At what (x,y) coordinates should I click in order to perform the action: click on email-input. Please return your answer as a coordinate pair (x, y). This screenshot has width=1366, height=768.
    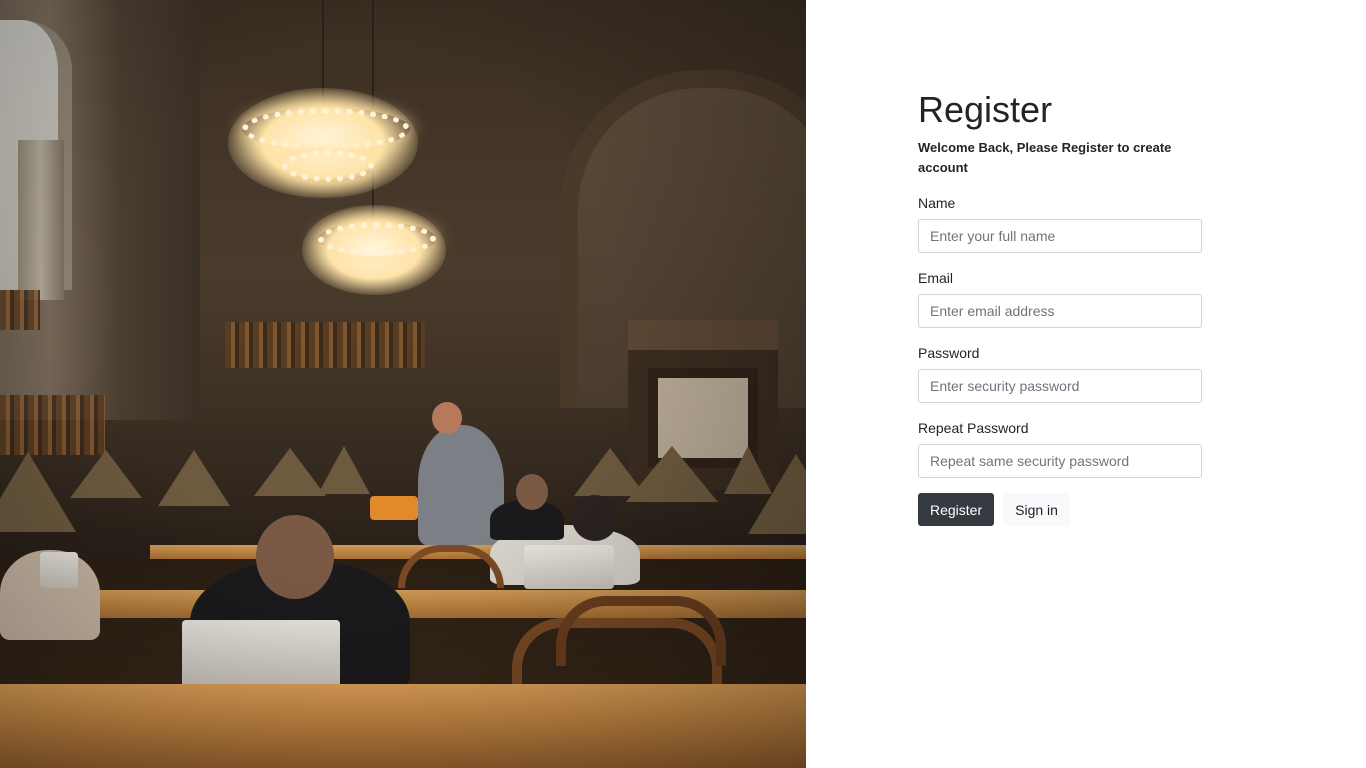
    Looking at the image, I should click on (1060, 311).